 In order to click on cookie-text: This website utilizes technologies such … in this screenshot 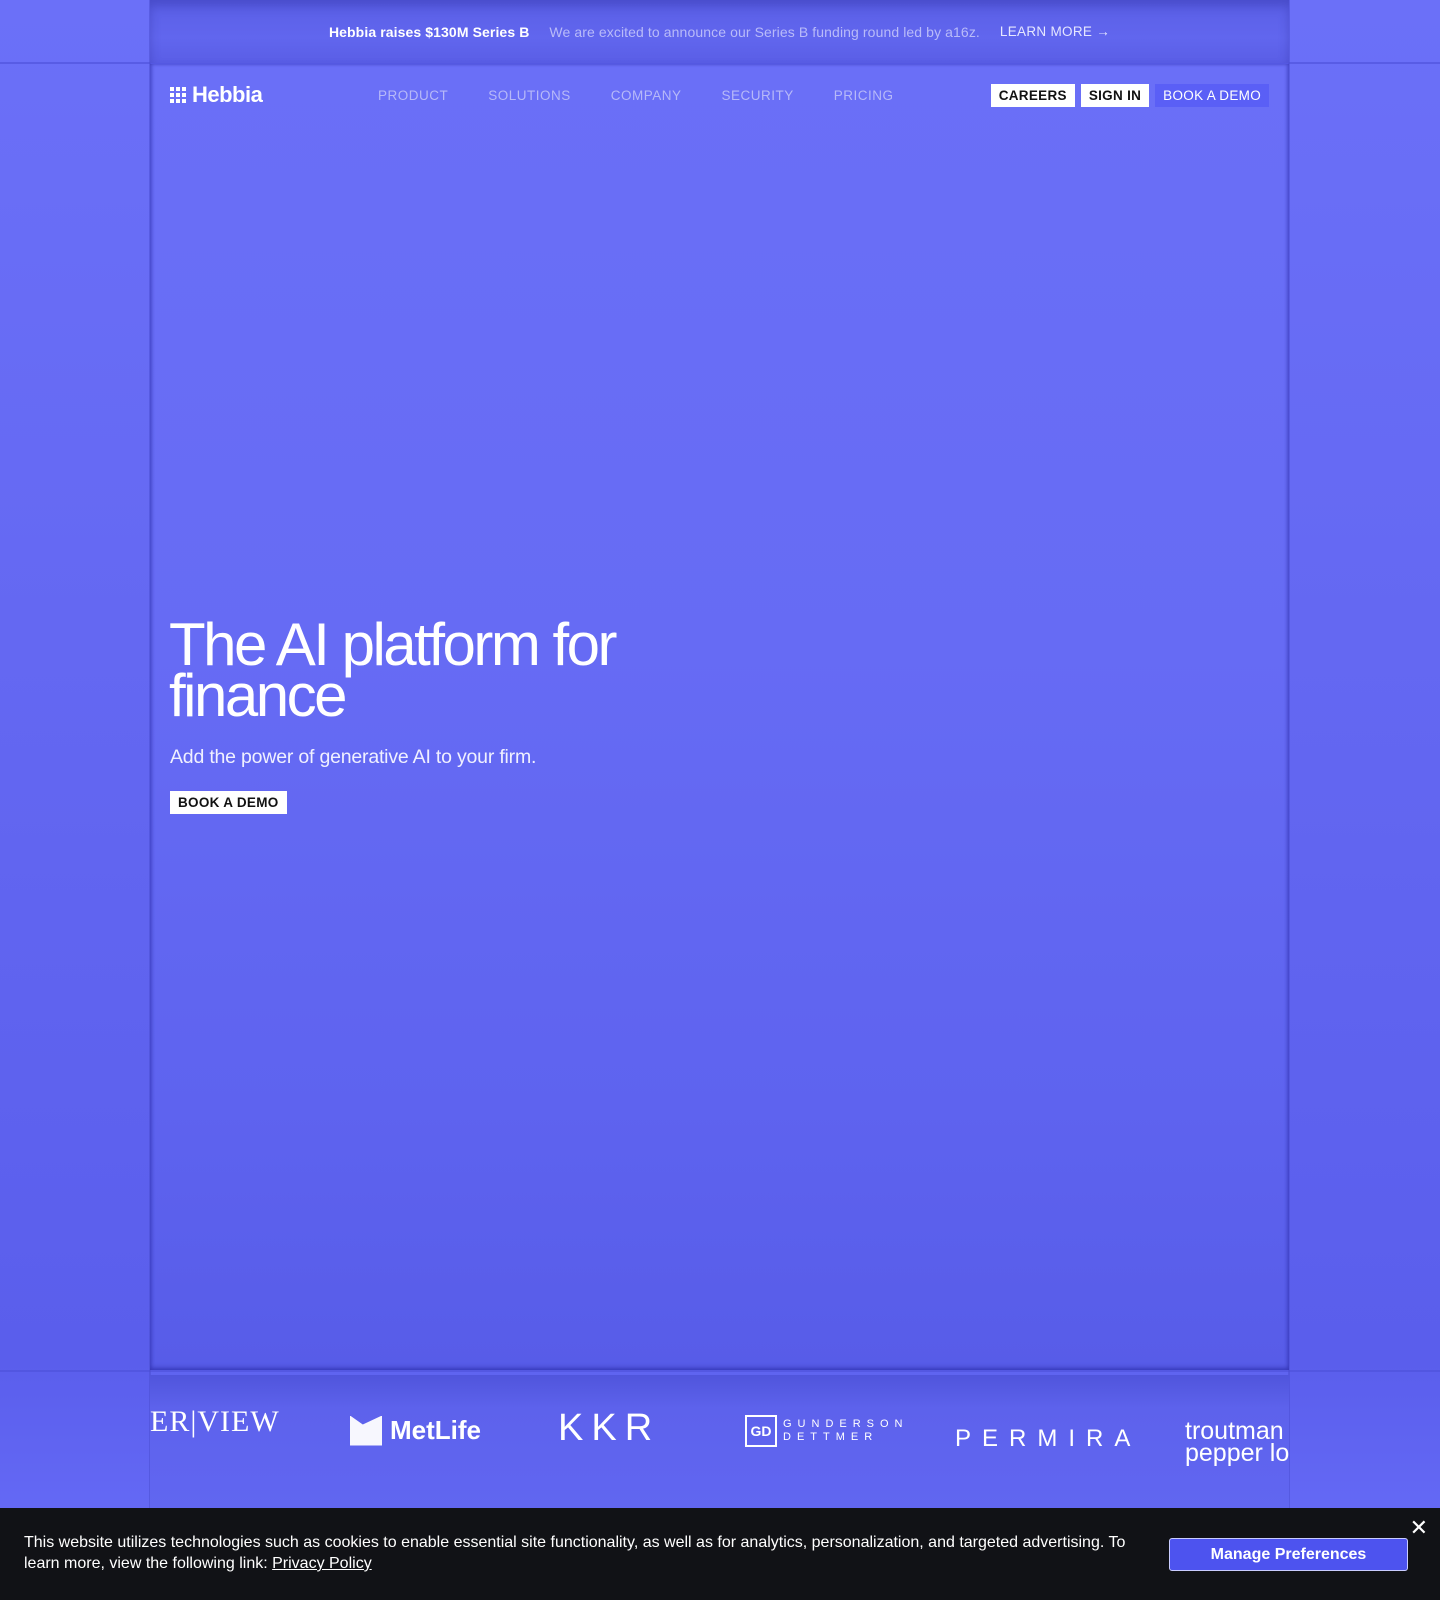, I will do `click(575, 1553)`.